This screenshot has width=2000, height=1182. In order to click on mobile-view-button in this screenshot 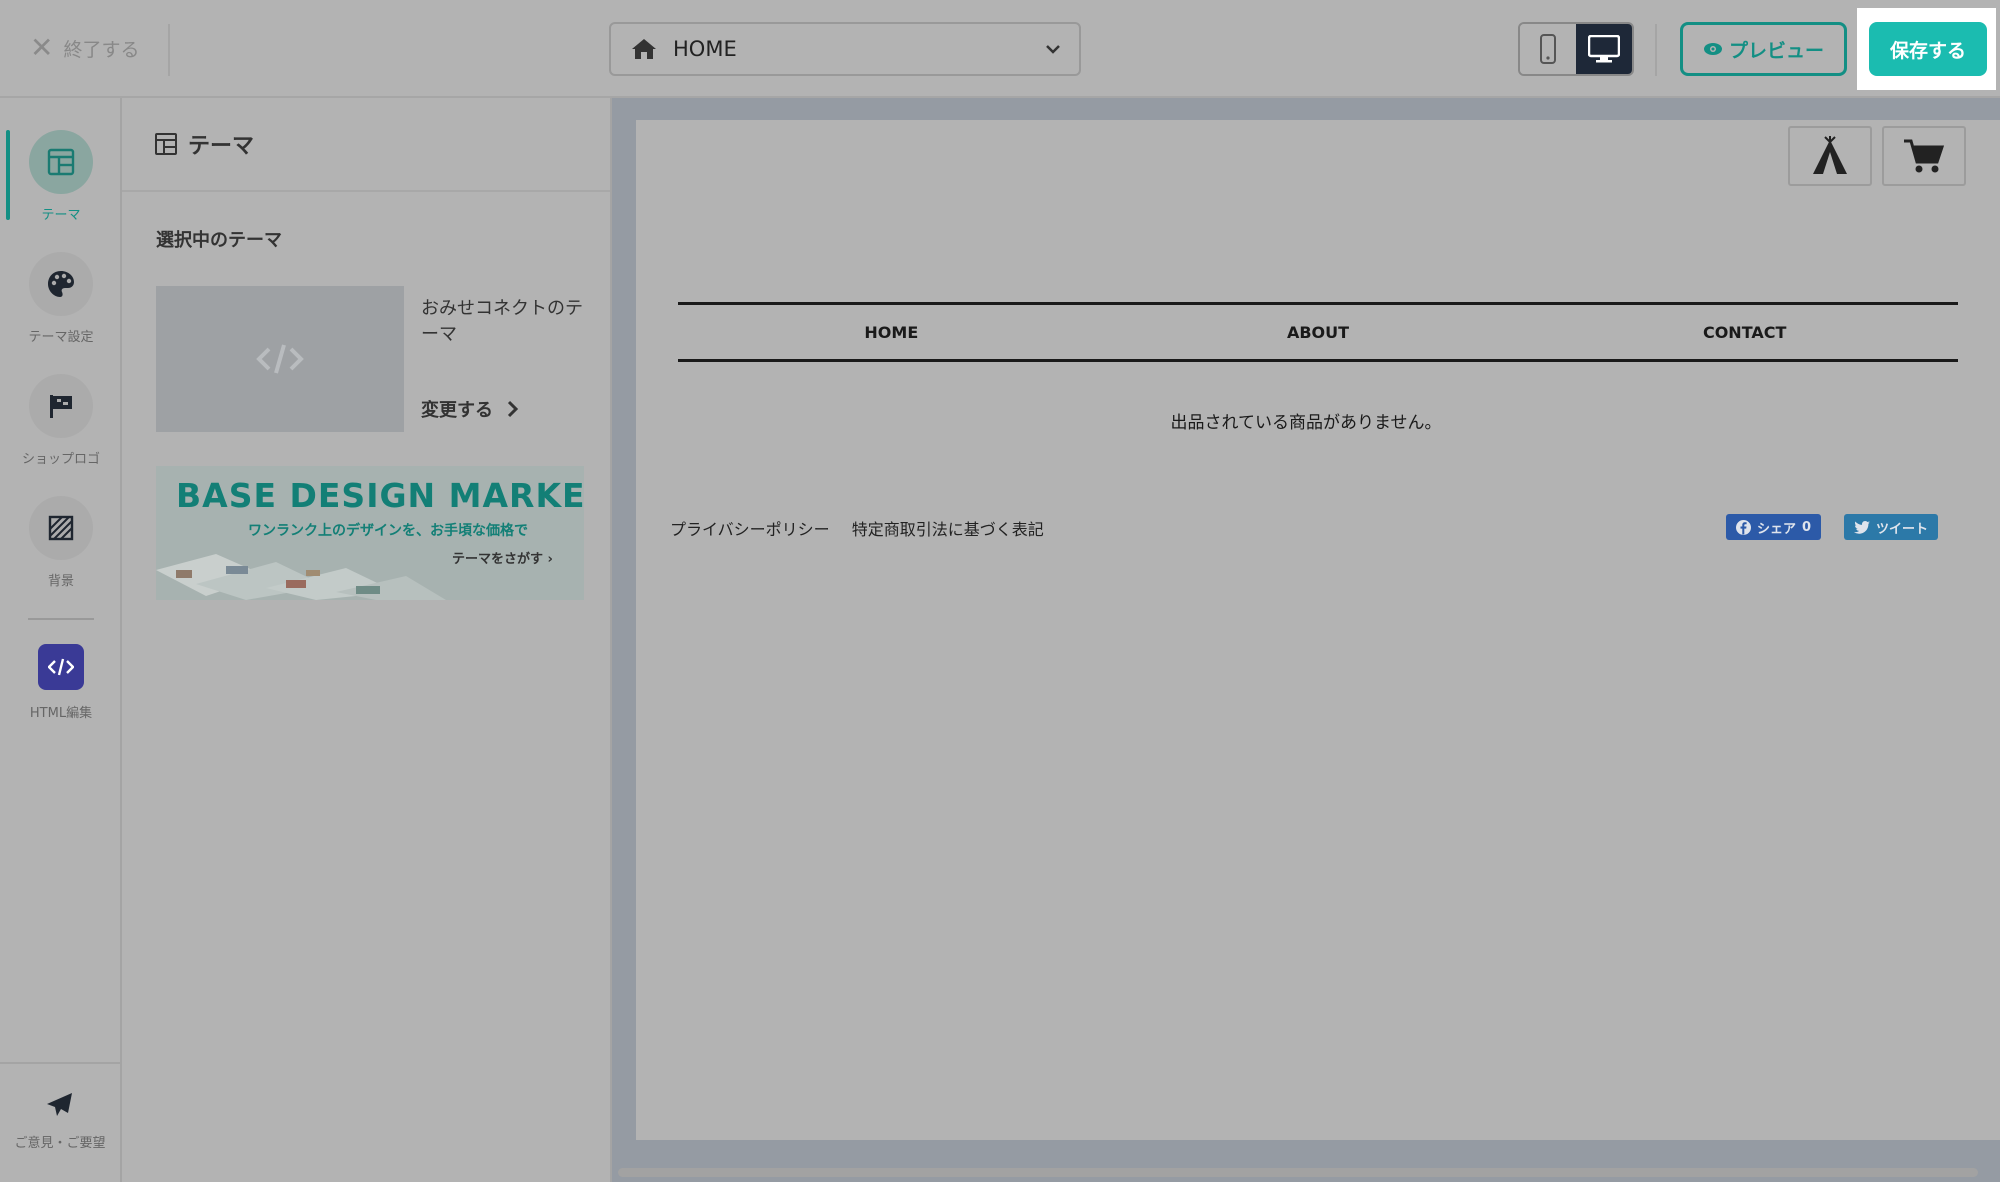, I will do `click(1548, 49)`.